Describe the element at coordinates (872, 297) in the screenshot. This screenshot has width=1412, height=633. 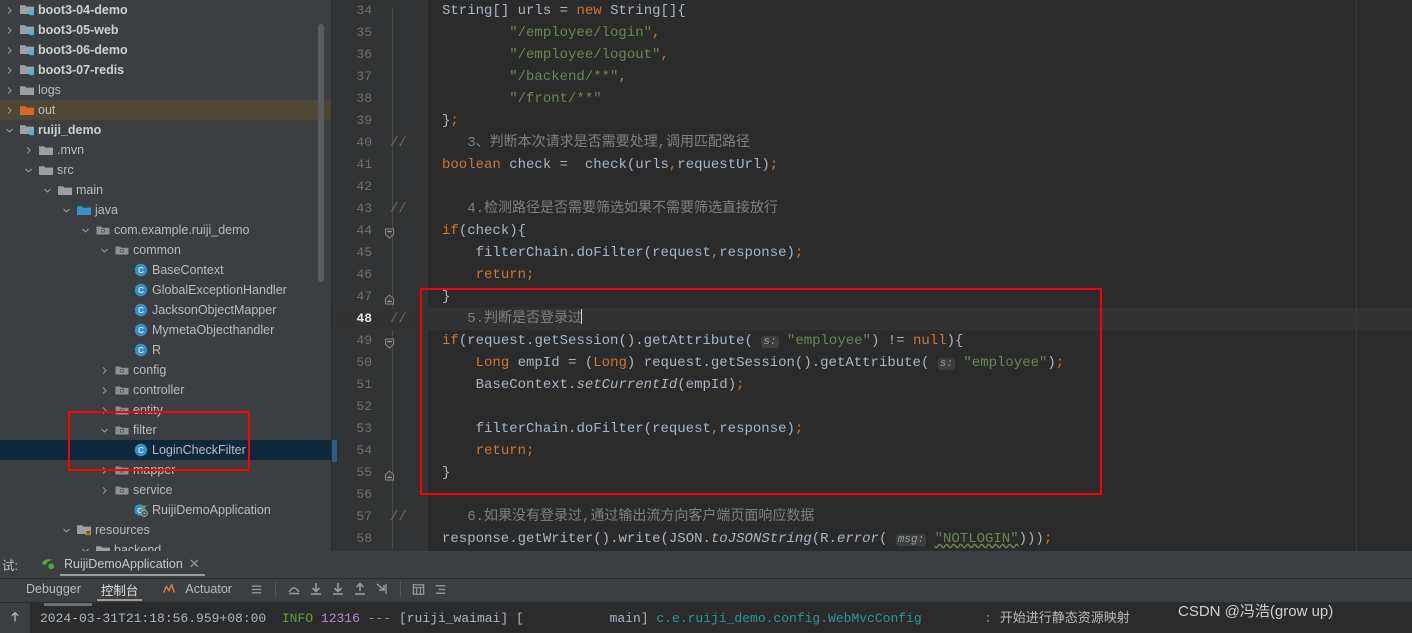
I see `code-line-47: 47}` at that location.